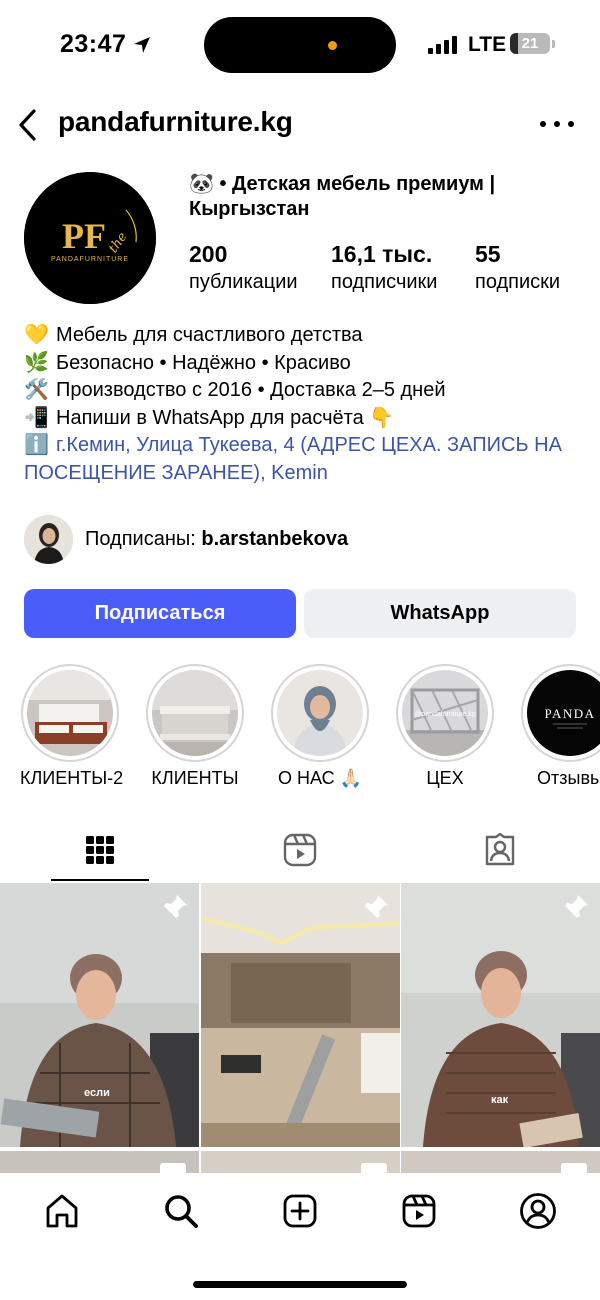  I want to click on bio-text: Безопасно • Надёжно • Красиво, so click(203, 362).